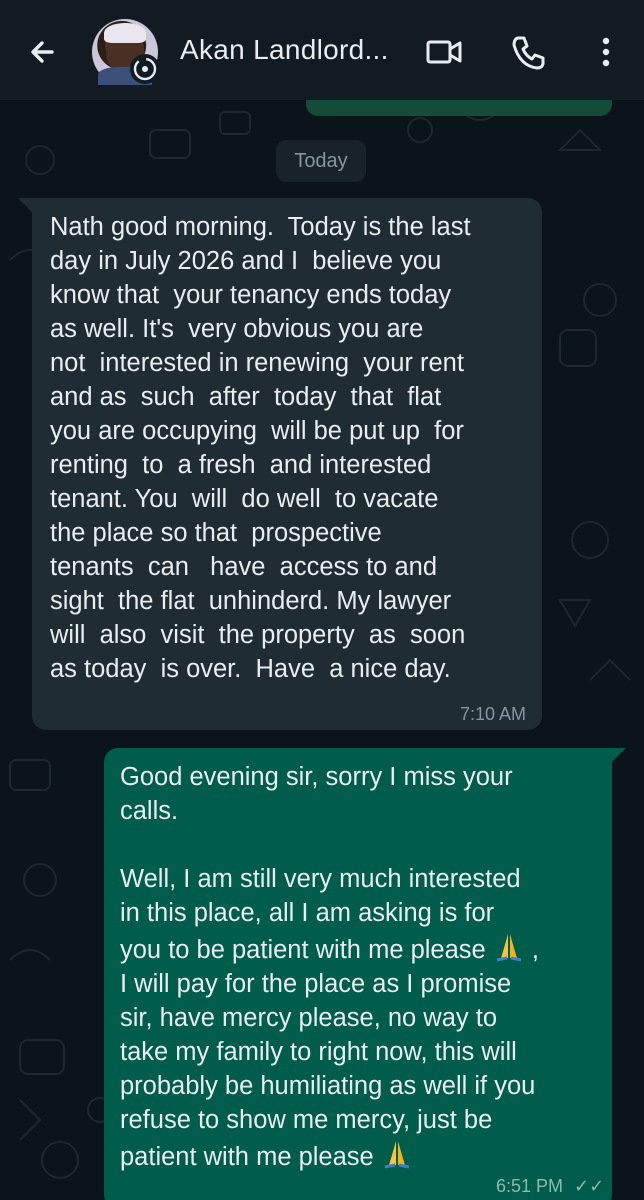 This screenshot has width=644, height=1200. What do you see at coordinates (444, 52) in the screenshot?
I see `video-call-icon` at bounding box center [444, 52].